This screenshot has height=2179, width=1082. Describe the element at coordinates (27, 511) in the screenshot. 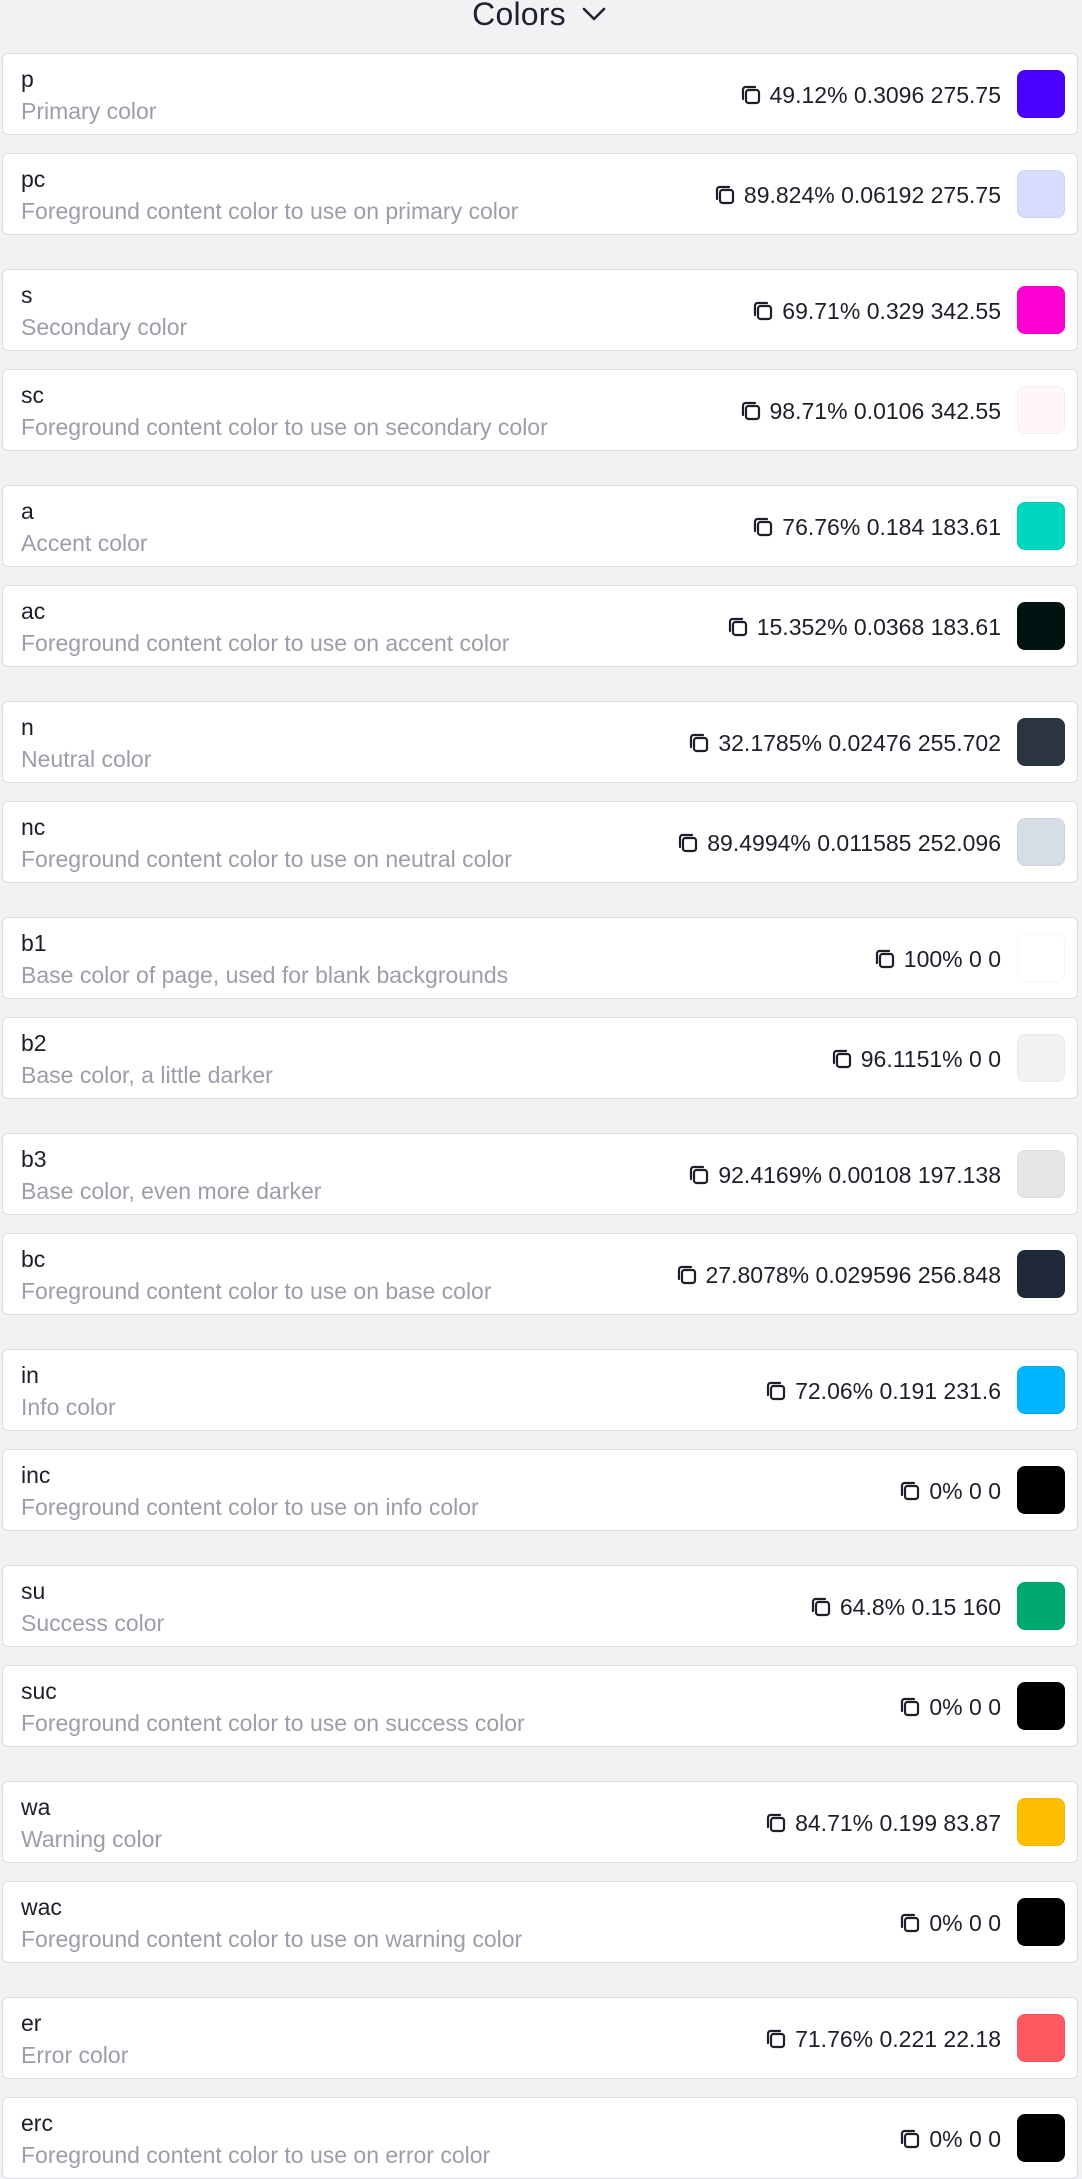

I see `color-name: a` at that location.